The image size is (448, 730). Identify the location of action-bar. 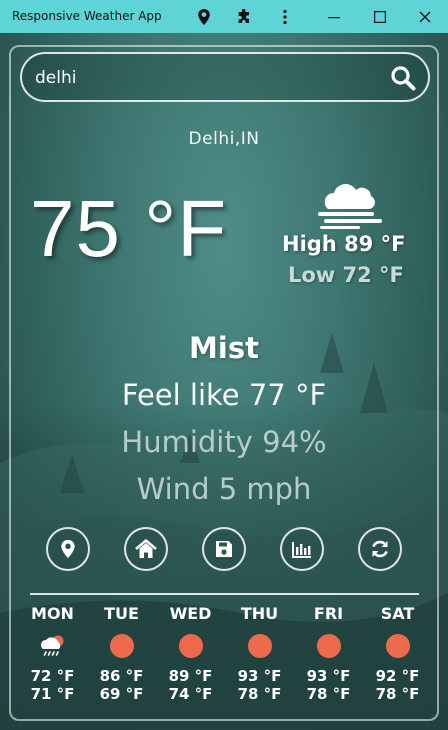
(224, 551).